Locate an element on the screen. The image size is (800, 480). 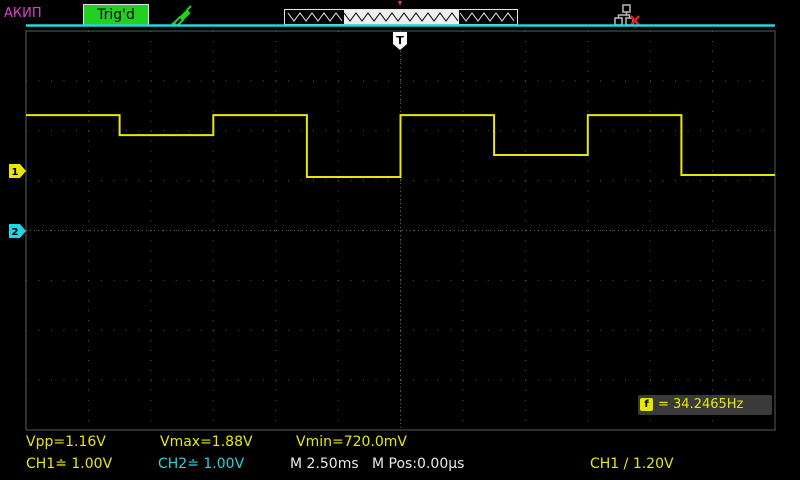
trigger-marker-label: T is located at coordinates (400, 40).